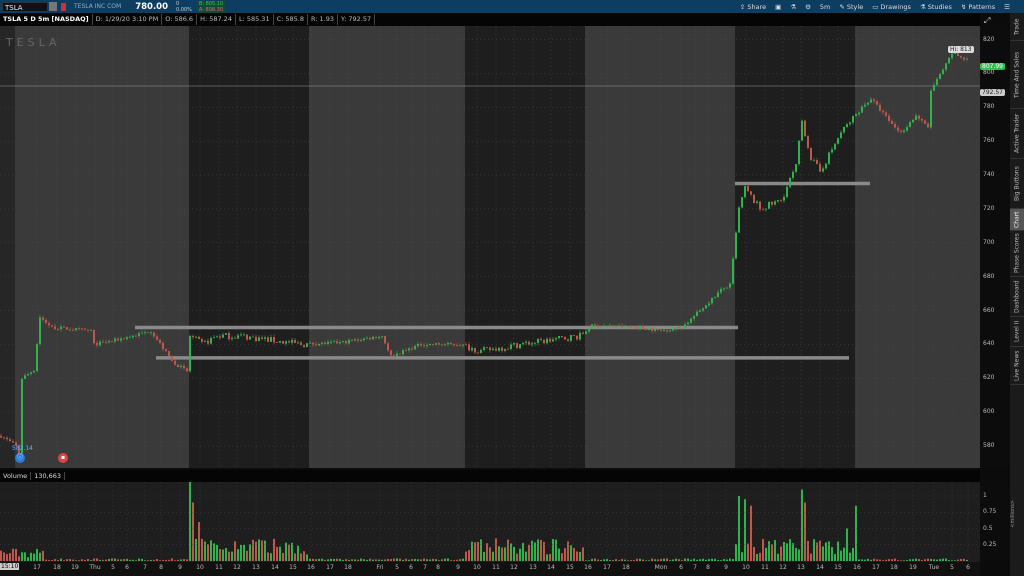  I want to click on flag-icon, so click(63, 6).